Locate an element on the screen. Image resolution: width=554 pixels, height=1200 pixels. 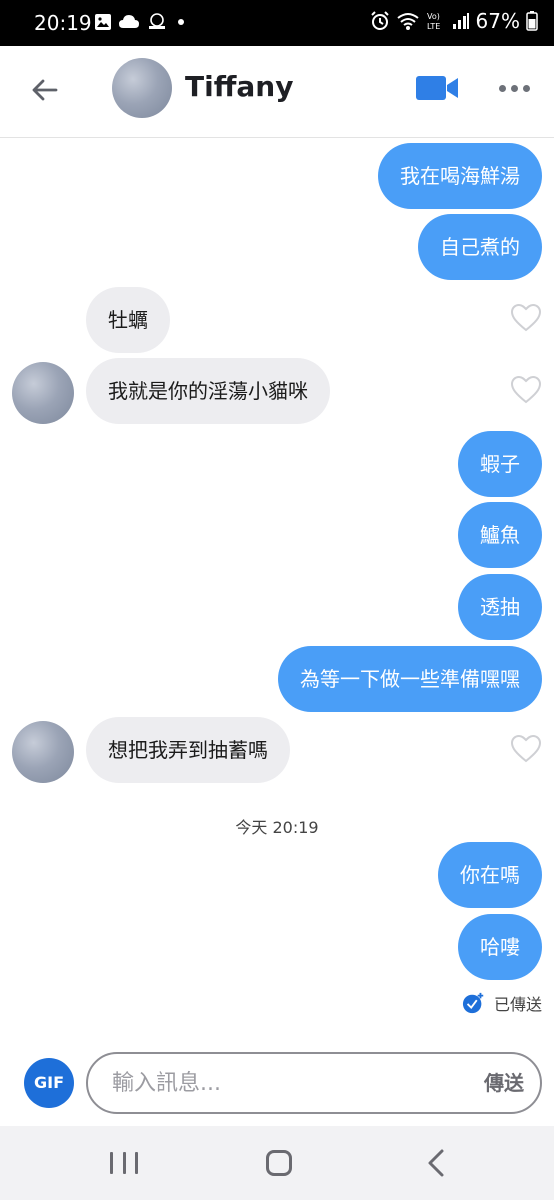
video-camera-icon is located at coordinates (437, 88).